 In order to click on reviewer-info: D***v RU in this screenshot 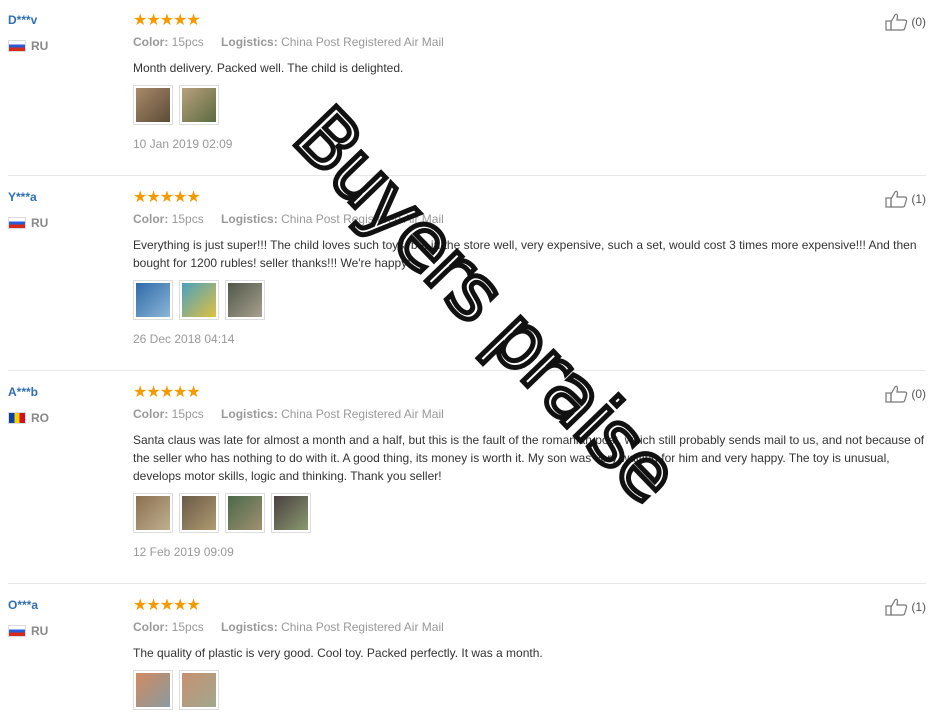, I will do `click(28, 33)`.